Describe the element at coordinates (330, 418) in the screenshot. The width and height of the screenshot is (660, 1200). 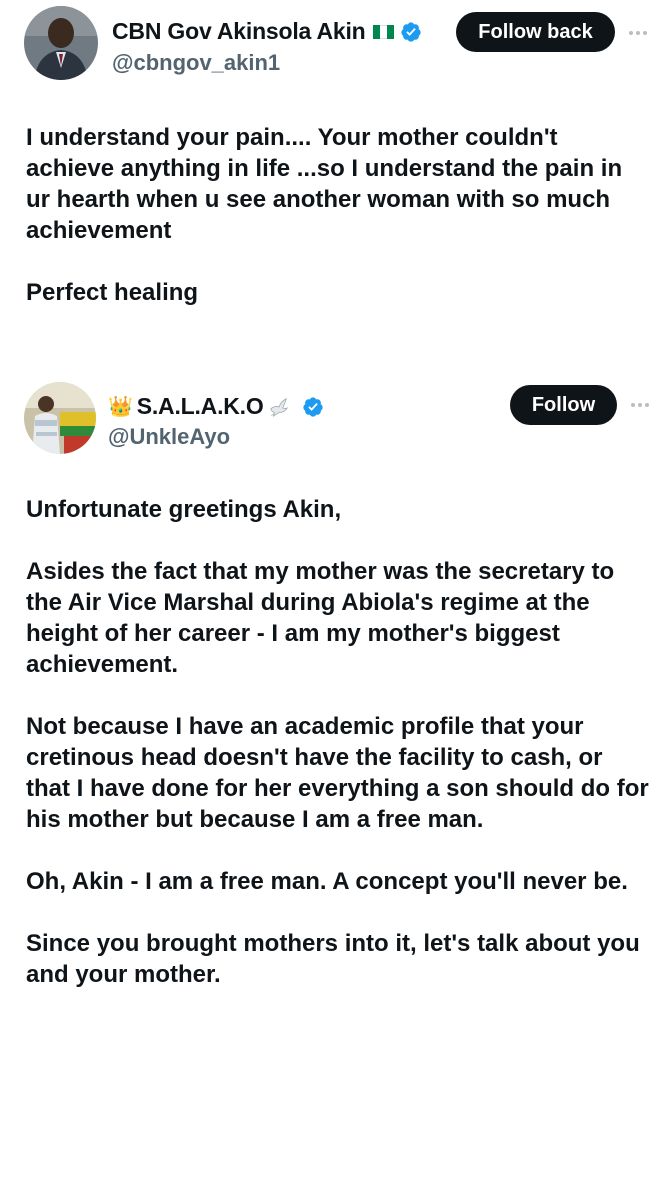
I see `tweet-header: 👑 S.A.L.A.K.O @UnkleAyo Follow` at that location.